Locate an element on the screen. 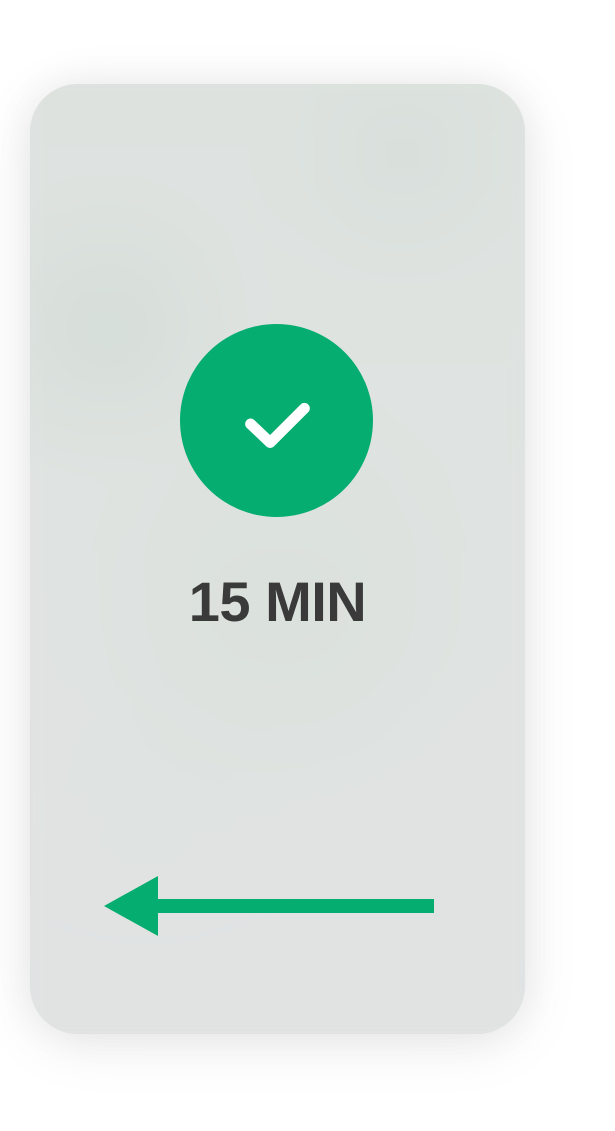 The width and height of the screenshot is (615, 1131). back-arrow-button is located at coordinates (271, 906).